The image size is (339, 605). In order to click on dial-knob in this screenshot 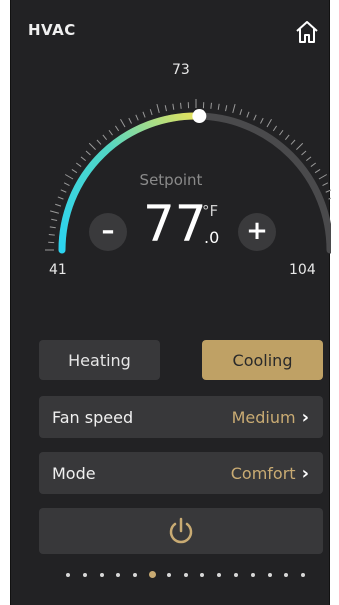, I will do `click(199, 116)`.